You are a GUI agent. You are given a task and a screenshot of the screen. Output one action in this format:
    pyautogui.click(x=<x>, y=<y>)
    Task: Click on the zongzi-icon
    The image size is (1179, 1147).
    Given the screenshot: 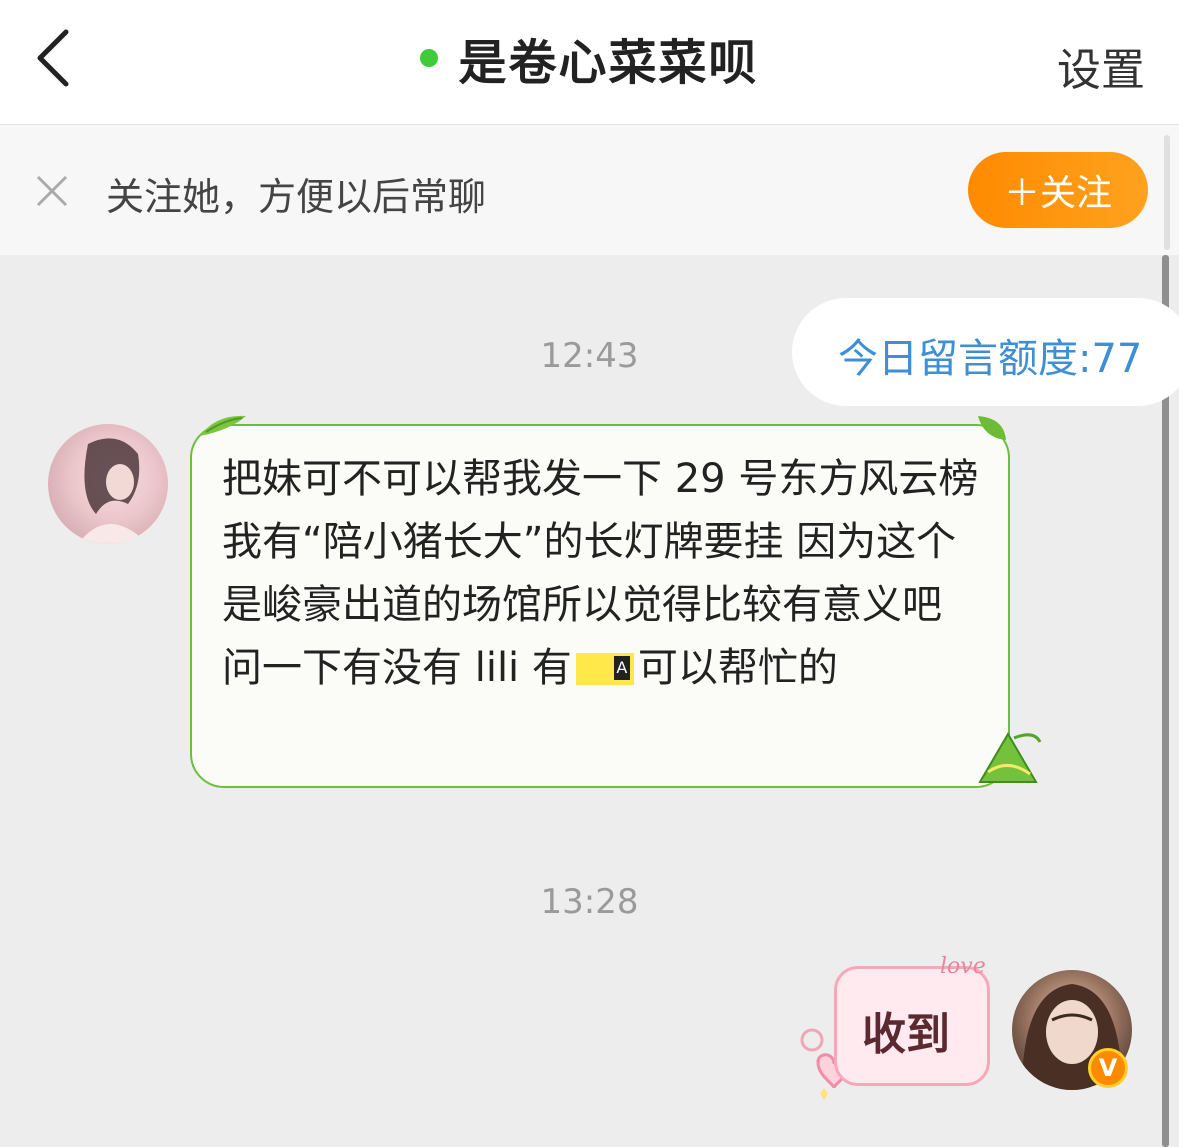 What is the action you would take?
    pyautogui.click(x=1010, y=757)
    